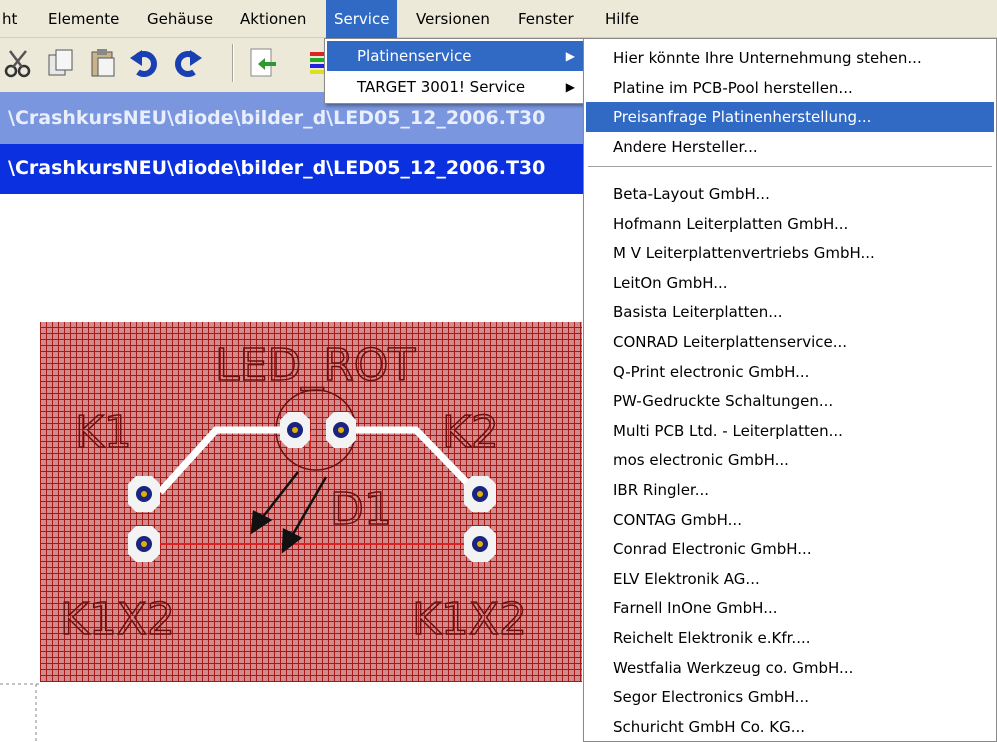 Image resolution: width=997 pixels, height=742 pixels. What do you see at coordinates (20, 712) in the screenshot?
I see `origin-guides` at bounding box center [20, 712].